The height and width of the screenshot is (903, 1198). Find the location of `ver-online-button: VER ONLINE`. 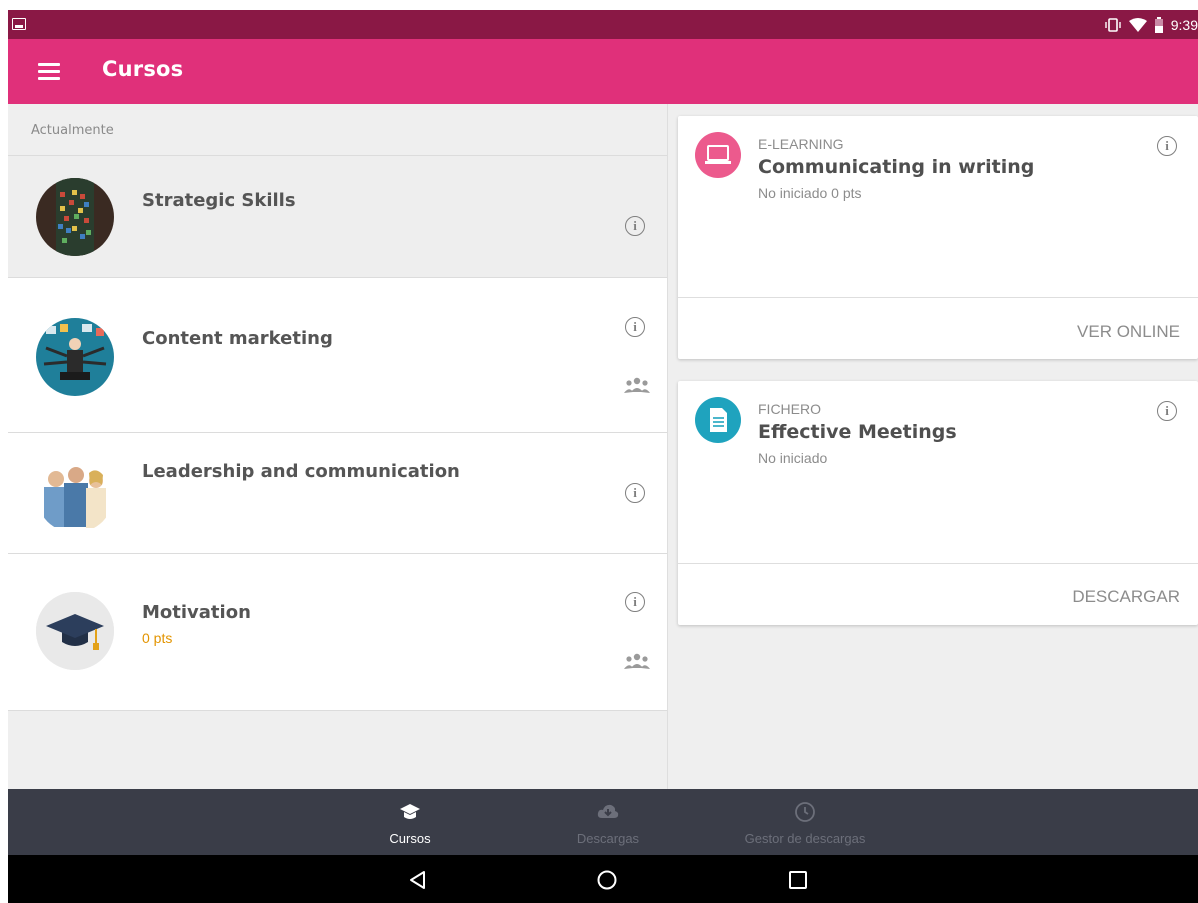

ver-online-button: VER ONLINE is located at coordinates (1128, 332).